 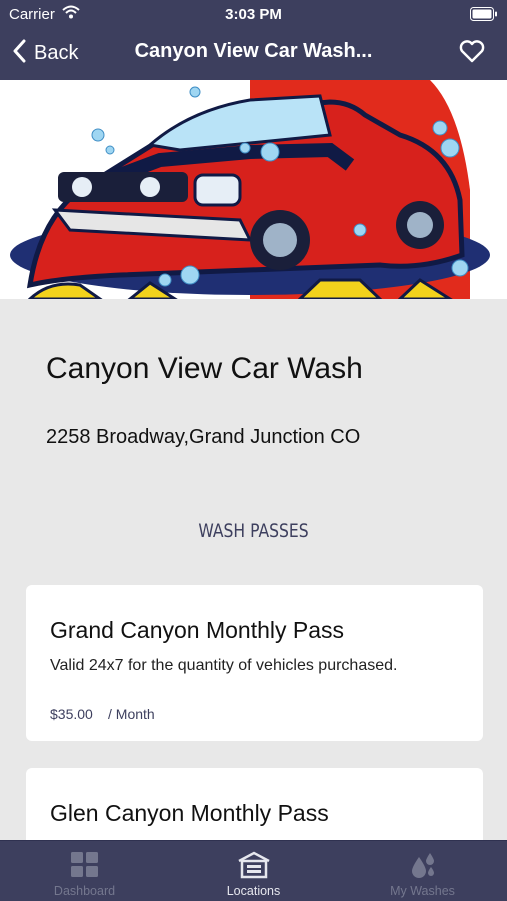 I want to click on tab-bar: Dashboard Locations My Washes, so click(x=253, y=870).